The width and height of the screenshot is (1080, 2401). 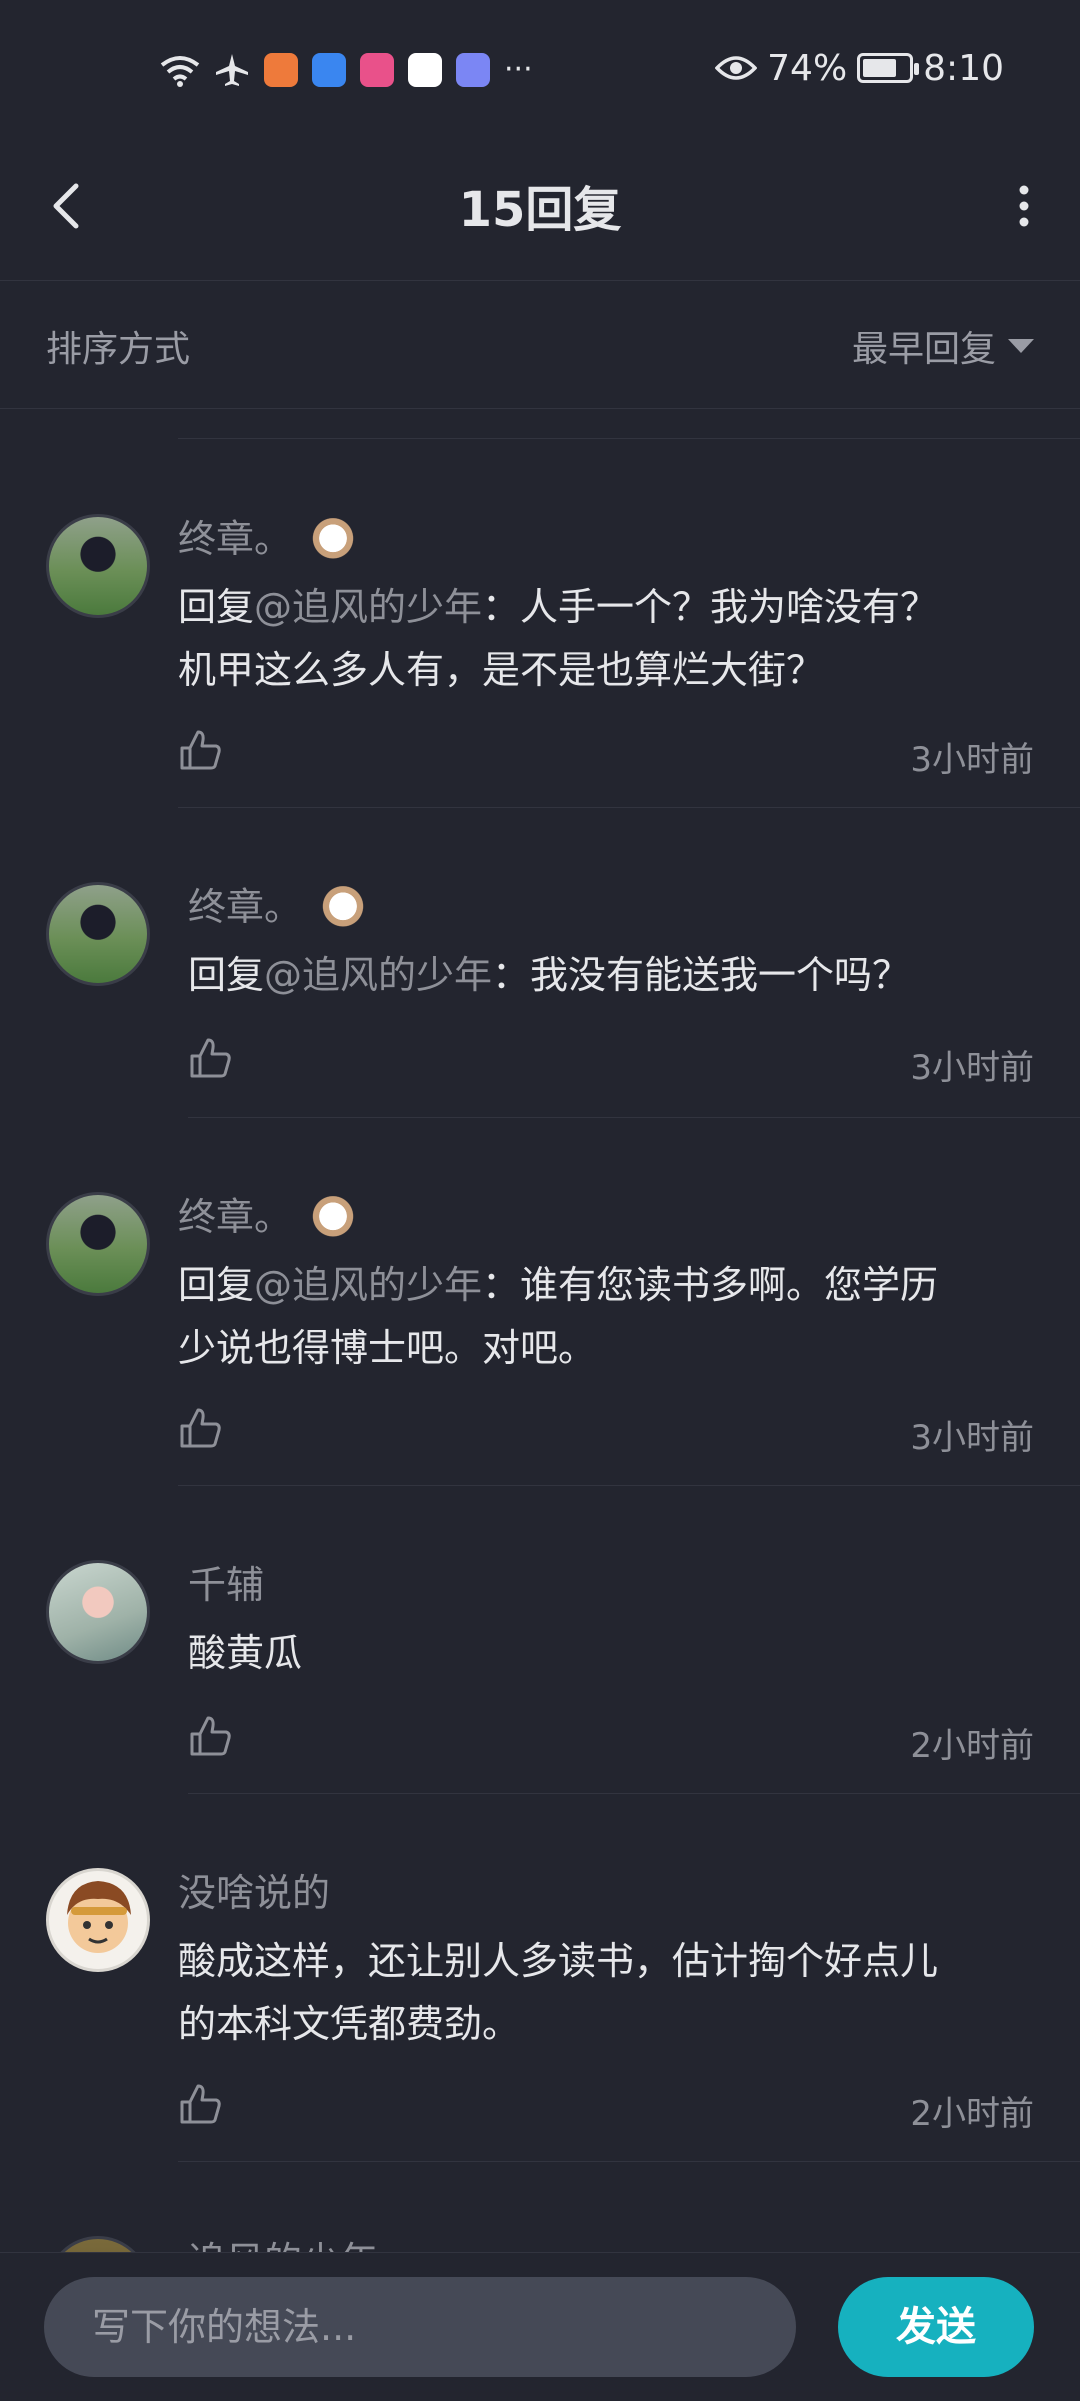 I want to click on eye-icon, so click(x=736, y=68).